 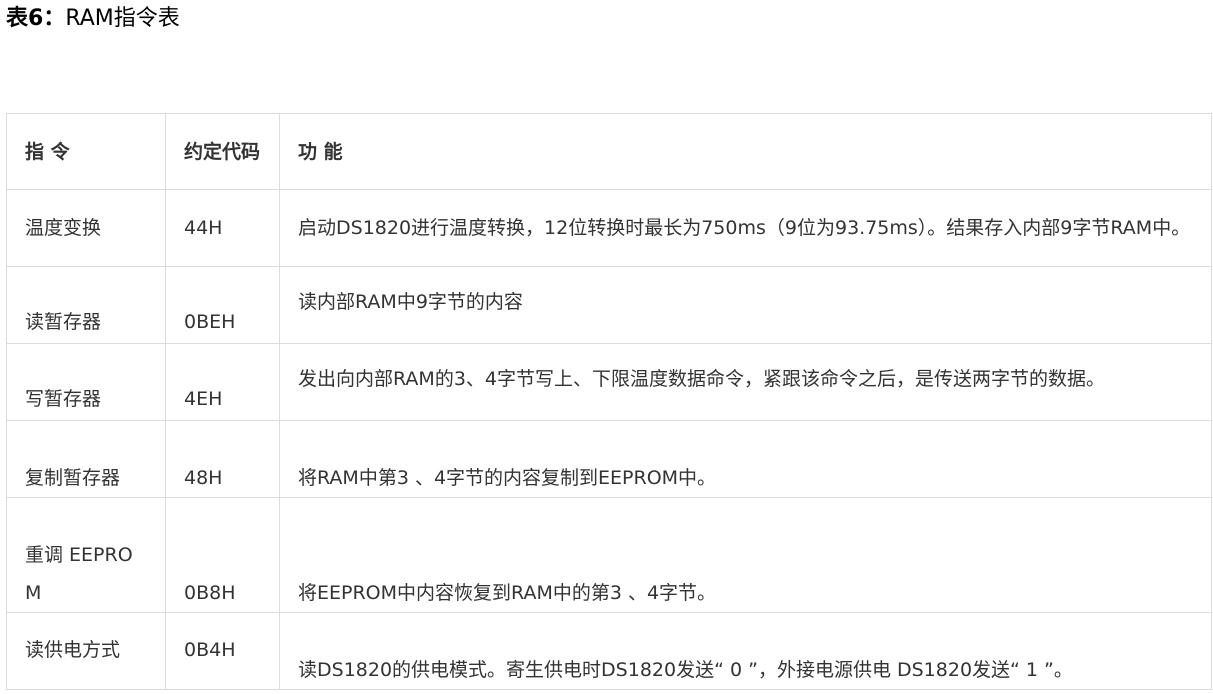 I want to click on page-title: 表6：RAM指令表, so click(x=93, y=19).